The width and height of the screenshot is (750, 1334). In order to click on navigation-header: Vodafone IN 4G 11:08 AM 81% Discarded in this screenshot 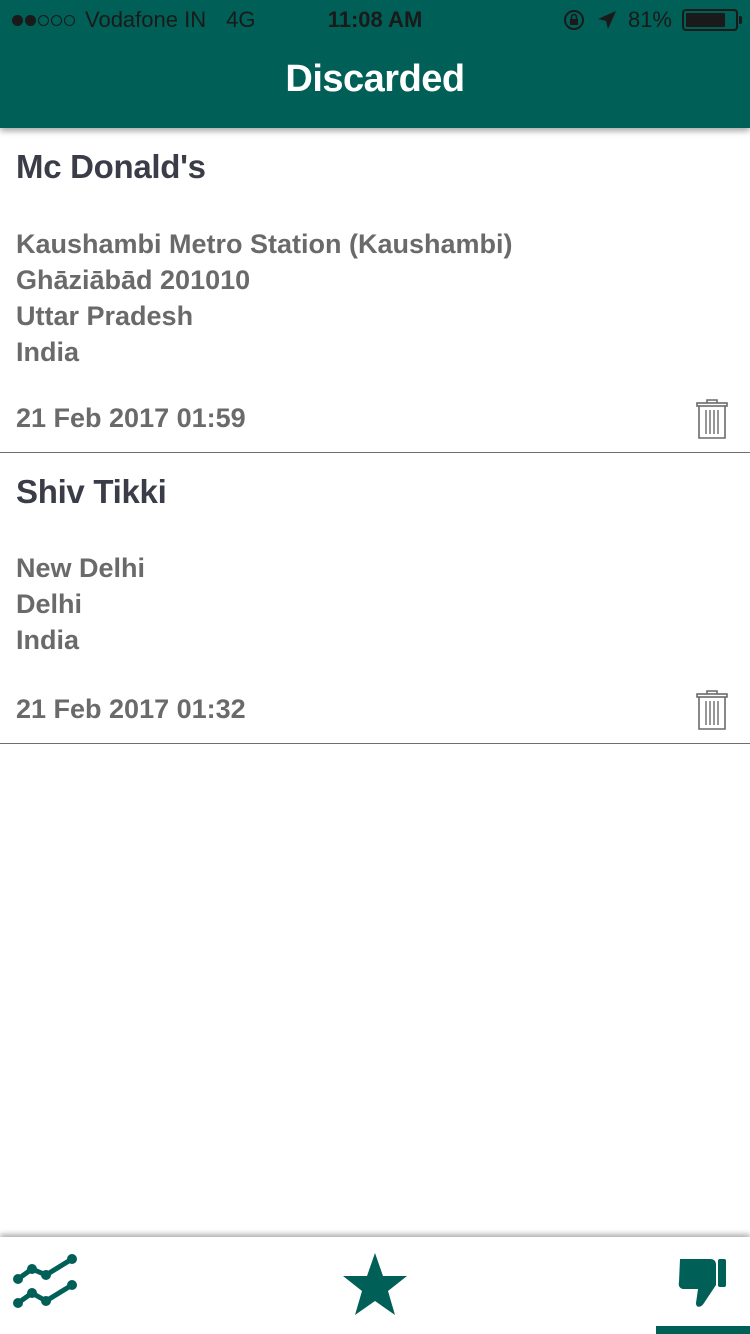, I will do `click(375, 64)`.